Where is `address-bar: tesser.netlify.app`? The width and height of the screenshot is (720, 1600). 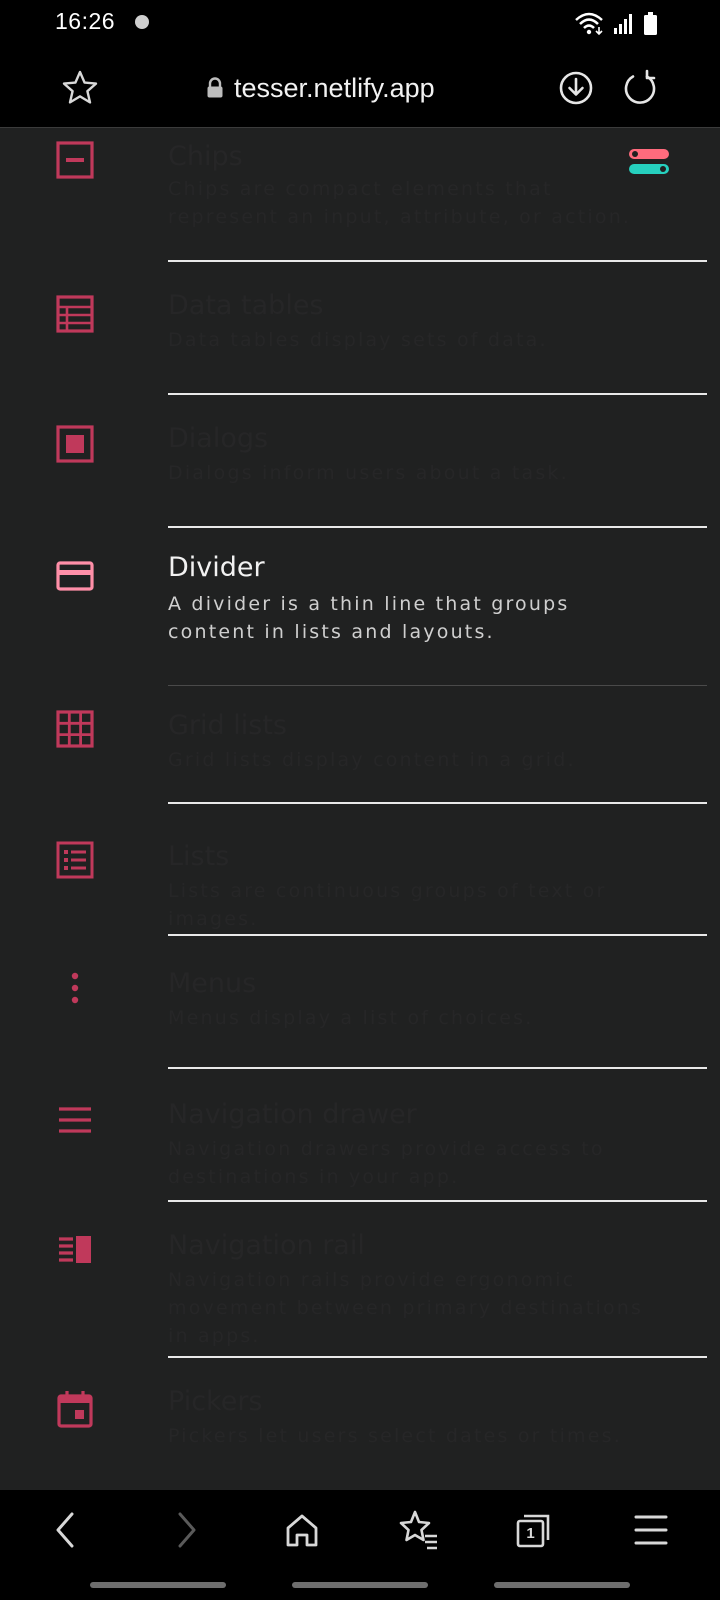
address-bar: tesser.netlify.app is located at coordinates (320, 88).